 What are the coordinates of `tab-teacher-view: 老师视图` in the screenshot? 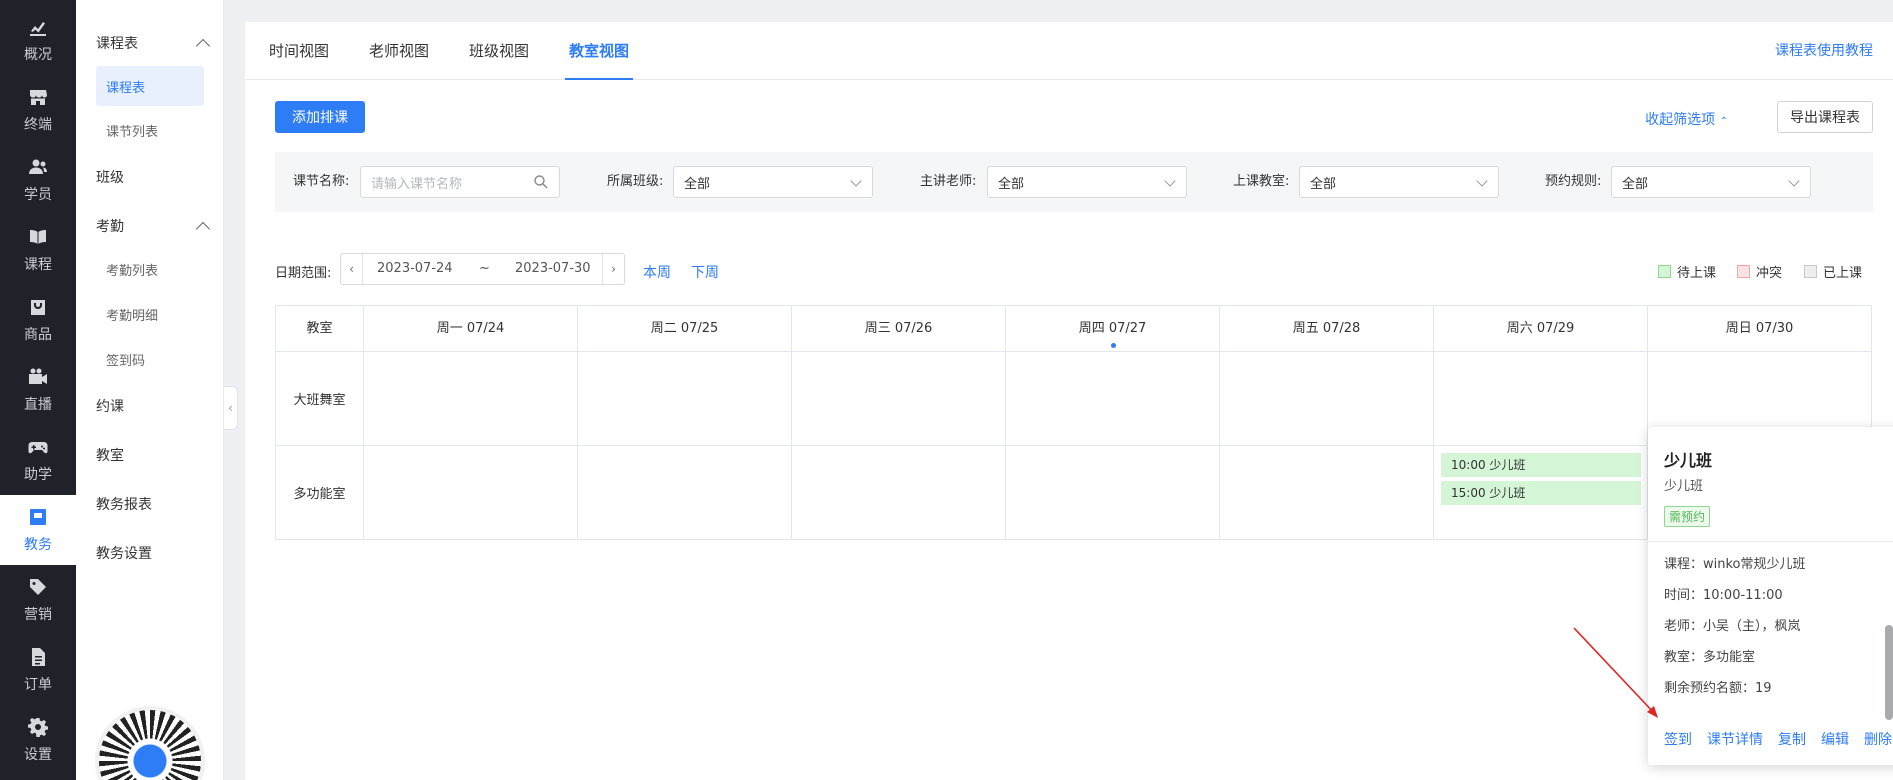 It's located at (399, 51).